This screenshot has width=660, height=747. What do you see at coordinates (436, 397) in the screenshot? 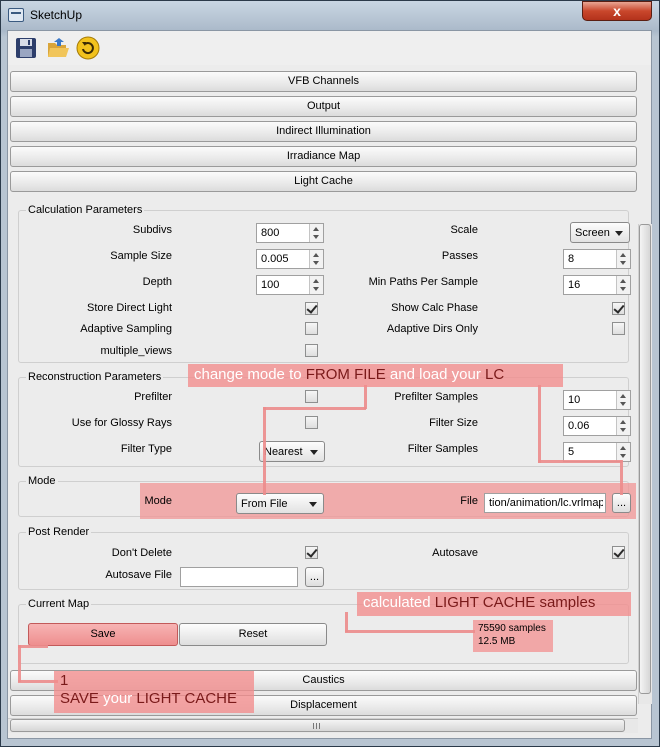
I see `prefilter-samples-label: Prefilter Samples` at bounding box center [436, 397].